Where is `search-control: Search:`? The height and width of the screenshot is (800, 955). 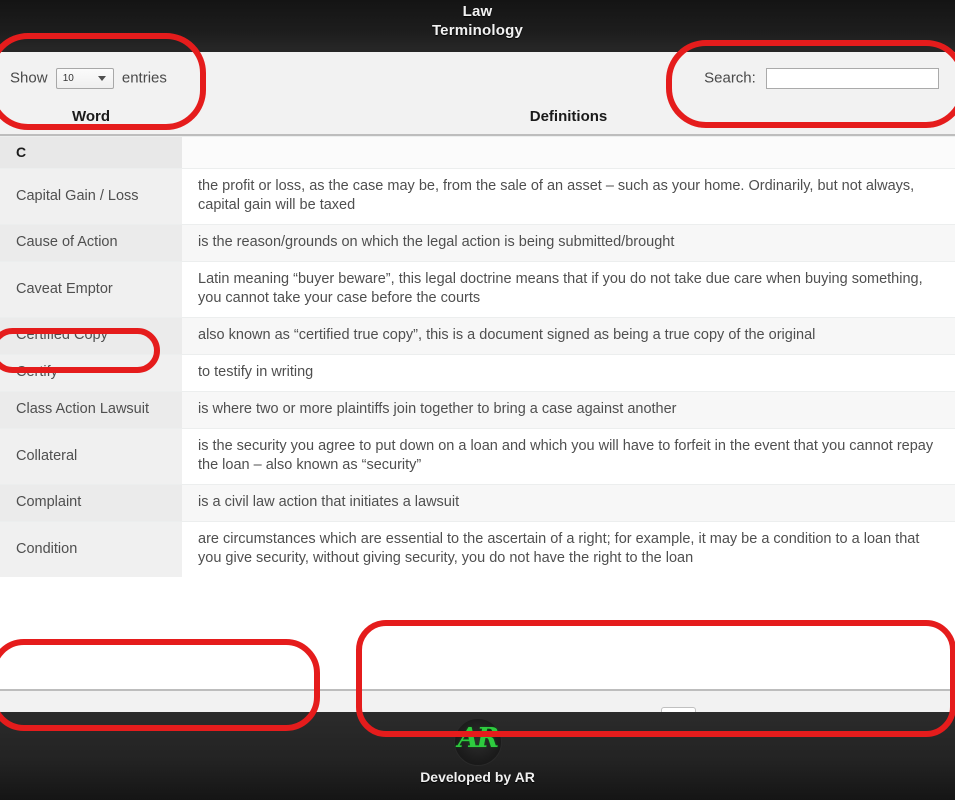
search-control: Search: is located at coordinates (821, 78).